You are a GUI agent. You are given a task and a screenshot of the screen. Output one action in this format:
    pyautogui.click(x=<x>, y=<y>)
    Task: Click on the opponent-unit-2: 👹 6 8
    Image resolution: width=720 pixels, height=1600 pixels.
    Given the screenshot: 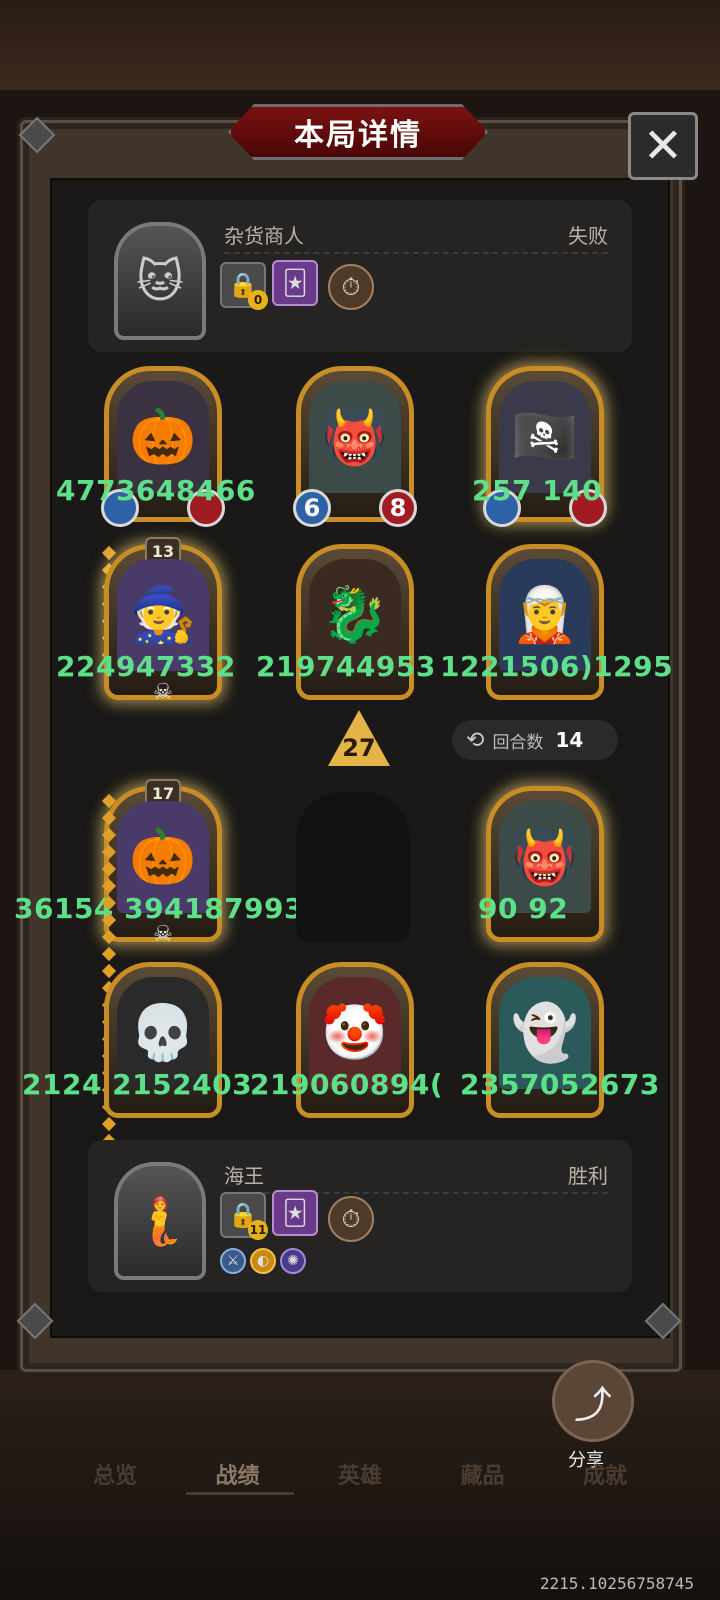 What is the action you would take?
    pyautogui.click(x=355, y=446)
    